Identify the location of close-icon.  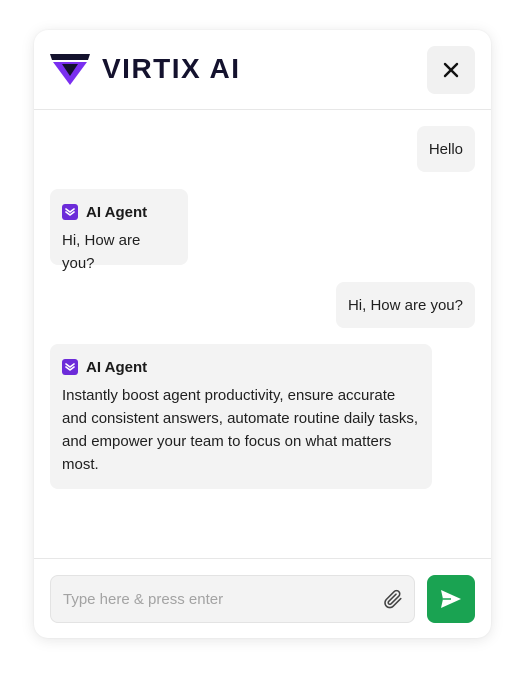
(451, 70).